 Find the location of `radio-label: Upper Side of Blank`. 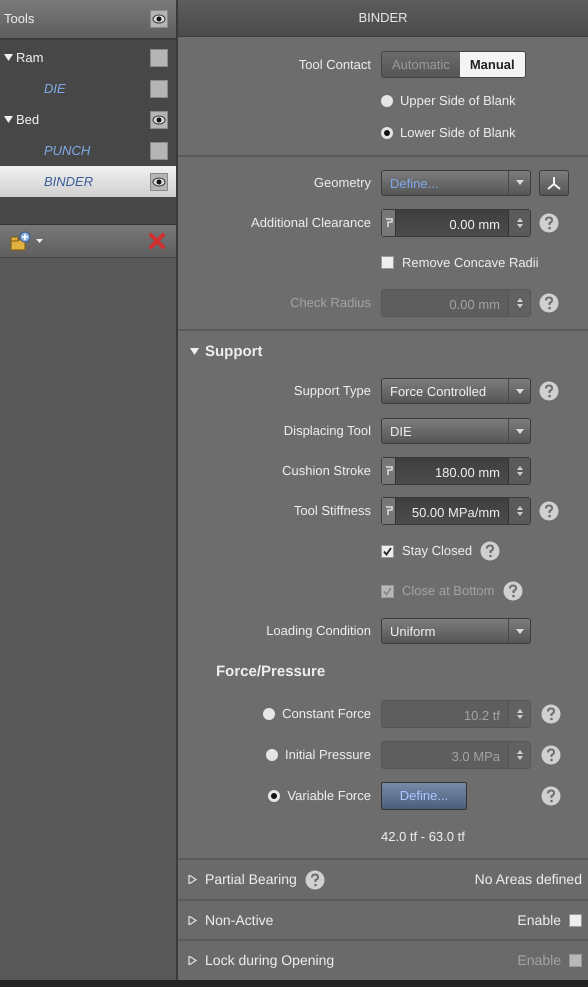

radio-label: Upper Side of Blank is located at coordinates (458, 101).